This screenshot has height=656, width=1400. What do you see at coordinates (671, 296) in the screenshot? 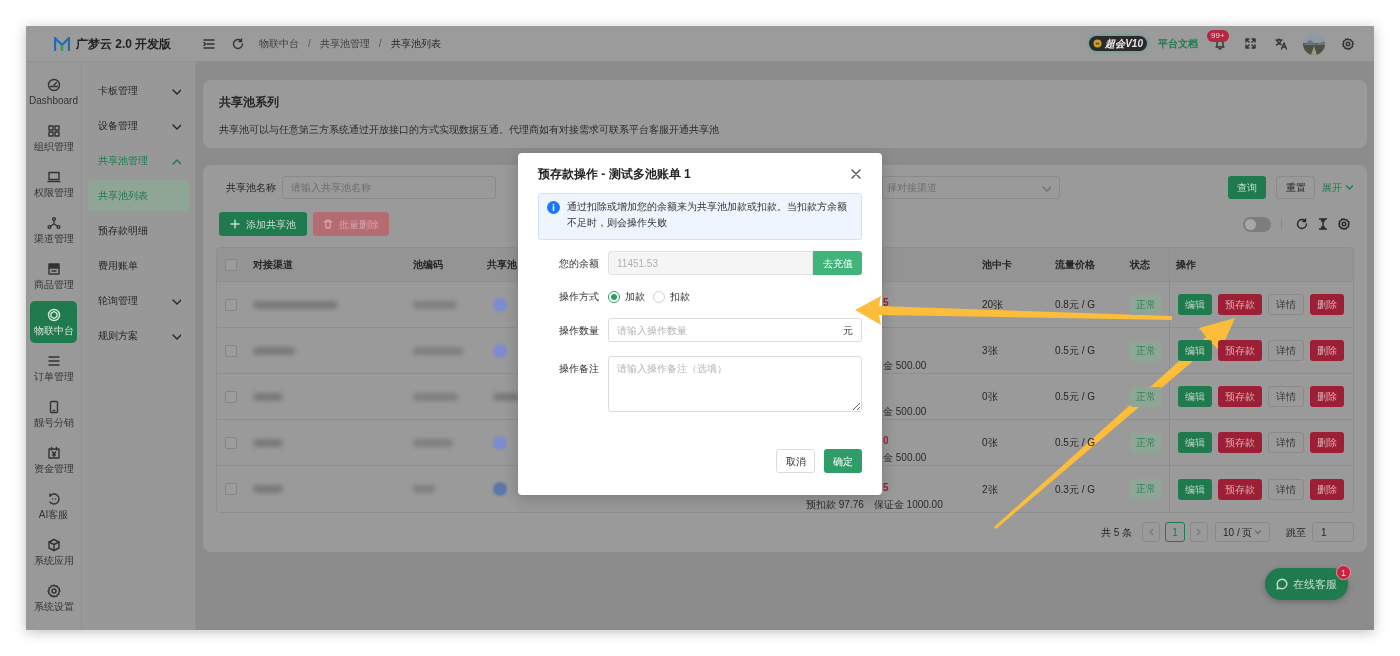
I see `radio-option: 扣款` at bounding box center [671, 296].